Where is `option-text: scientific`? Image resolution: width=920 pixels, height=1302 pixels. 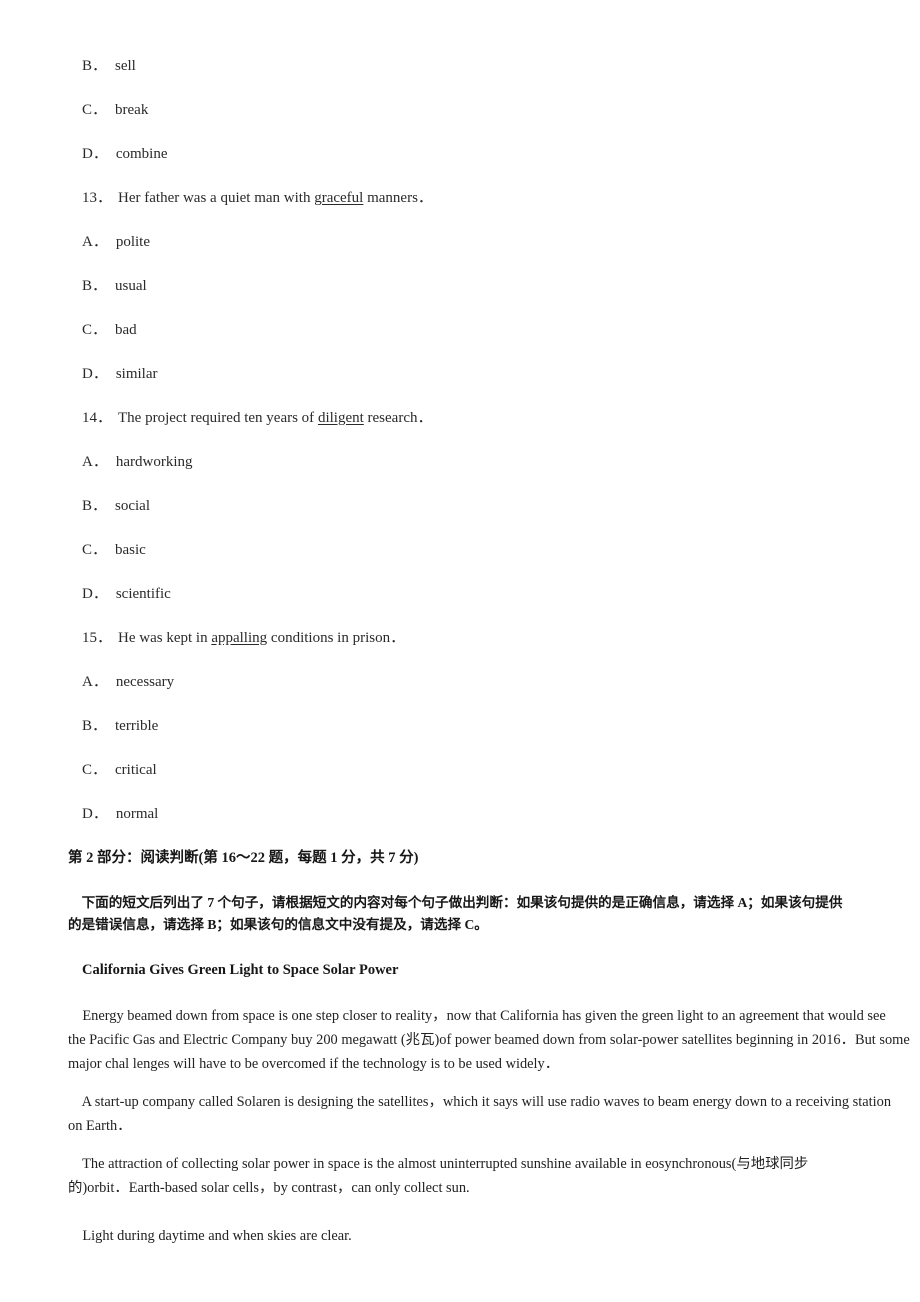
option-text: scientific is located at coordinates (143, 594).